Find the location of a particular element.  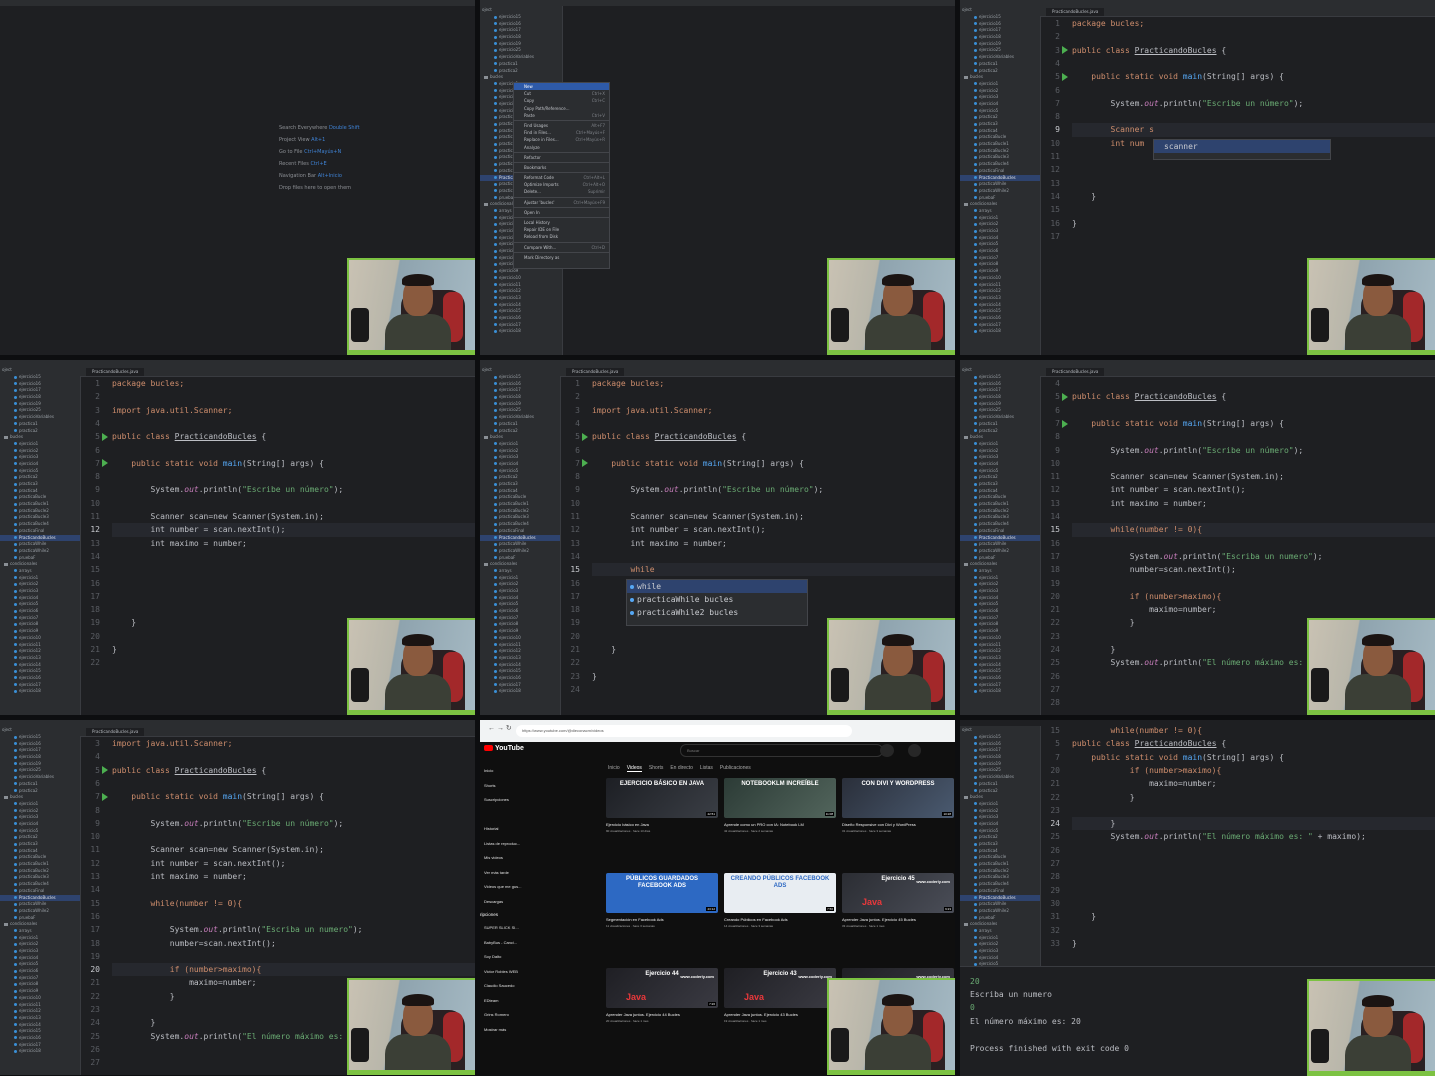

tree-item: ejercicio15 is located at coordinates (40, 1031).